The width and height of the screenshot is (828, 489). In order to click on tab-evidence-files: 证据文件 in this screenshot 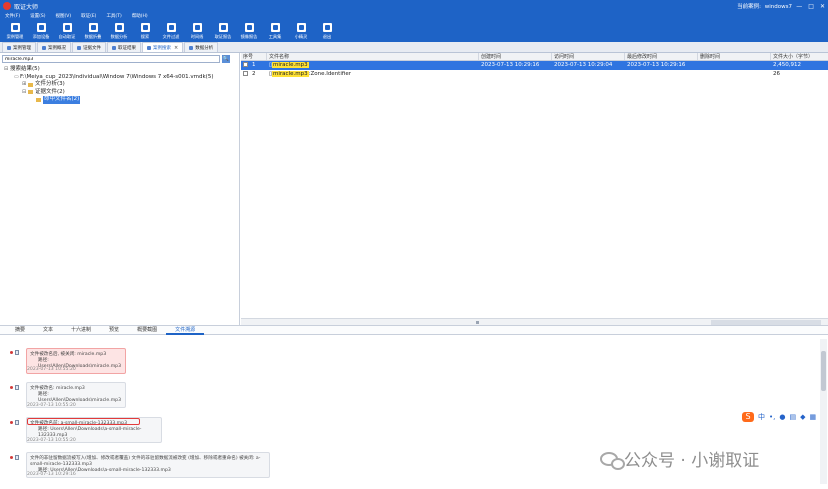, I will do `click(89, 47)`.